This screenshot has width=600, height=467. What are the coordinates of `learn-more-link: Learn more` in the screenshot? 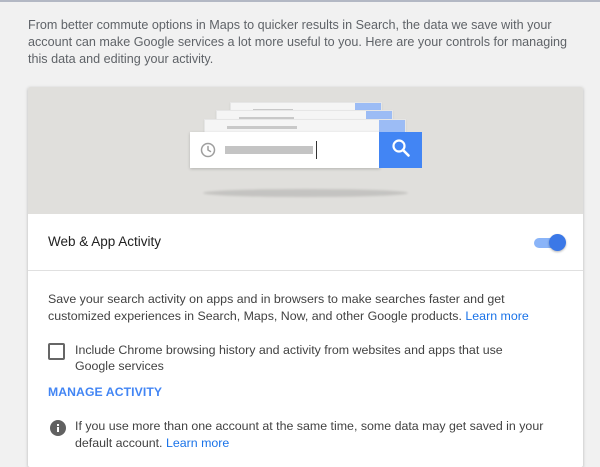 It's located at (496, 316).